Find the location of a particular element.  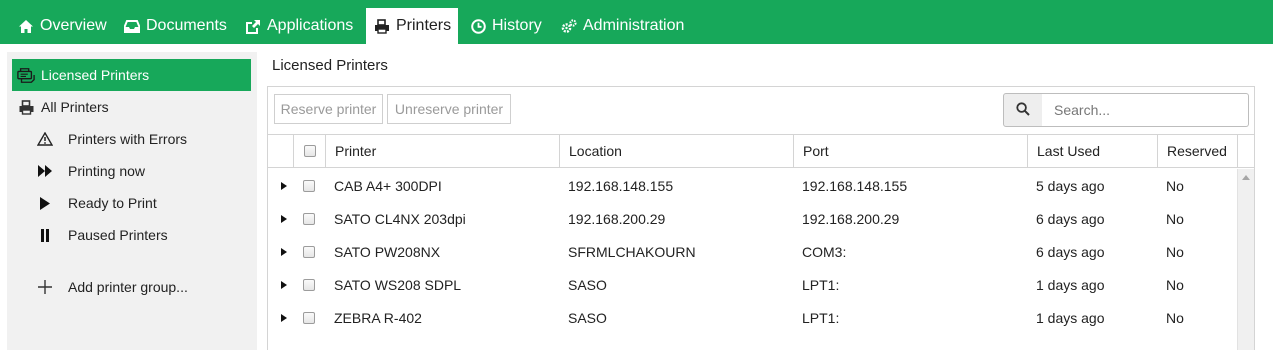

cell-location: 192.168.200.29 is located at coordinates (617, 218).